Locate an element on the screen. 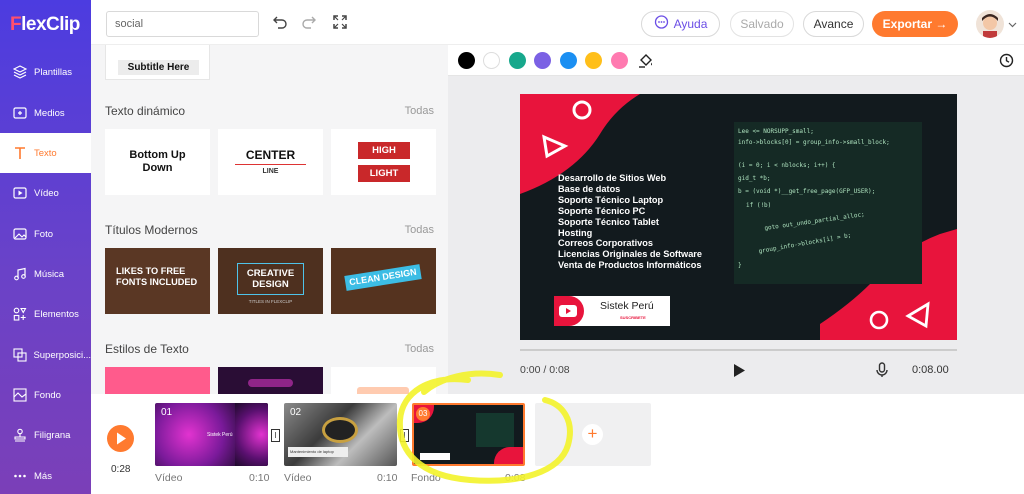  timeline-play-button is located at coordinates (120, 438).